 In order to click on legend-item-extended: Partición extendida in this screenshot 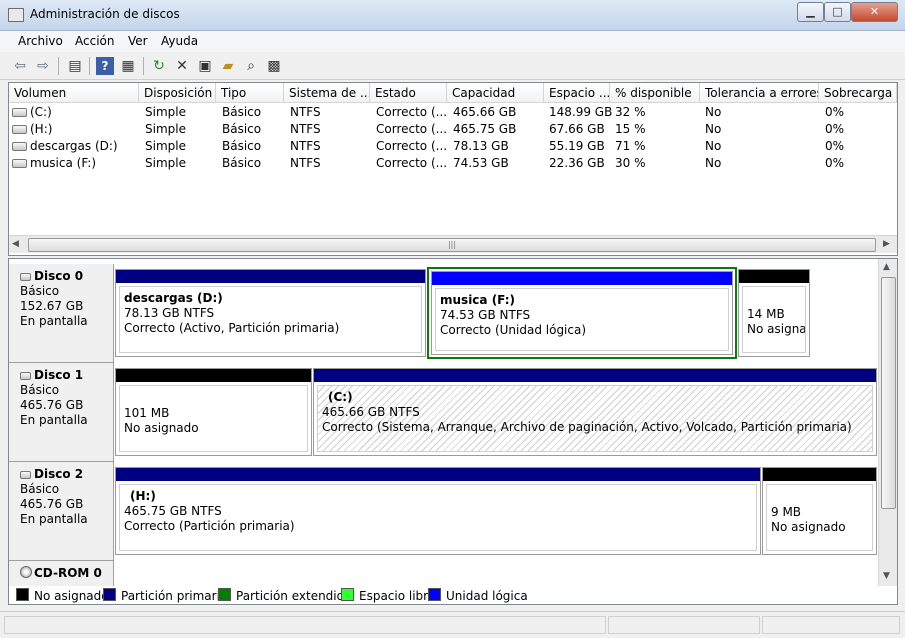, I will do `click(285, 595)`.